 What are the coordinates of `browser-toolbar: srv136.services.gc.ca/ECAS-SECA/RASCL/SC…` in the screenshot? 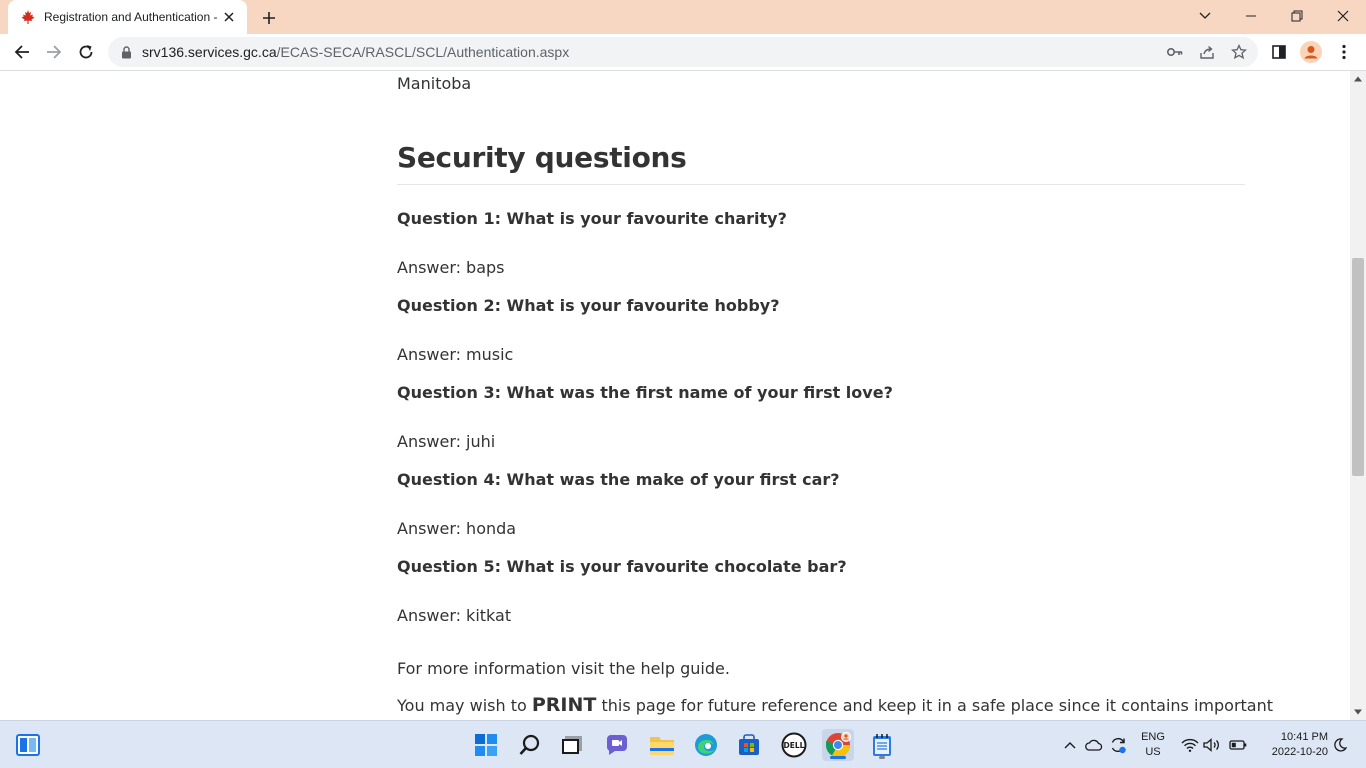 It's located at (683, 52).